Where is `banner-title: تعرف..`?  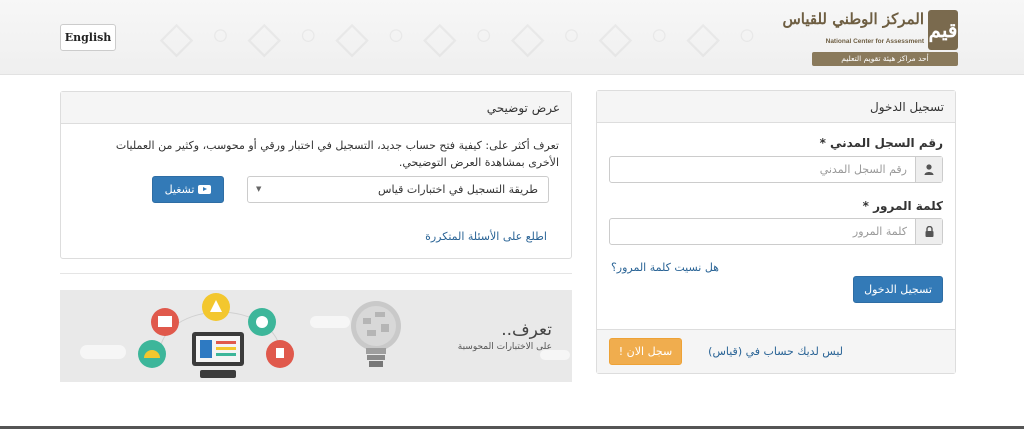 banner-title: تعرف.. is located at coordinates (526, 330).